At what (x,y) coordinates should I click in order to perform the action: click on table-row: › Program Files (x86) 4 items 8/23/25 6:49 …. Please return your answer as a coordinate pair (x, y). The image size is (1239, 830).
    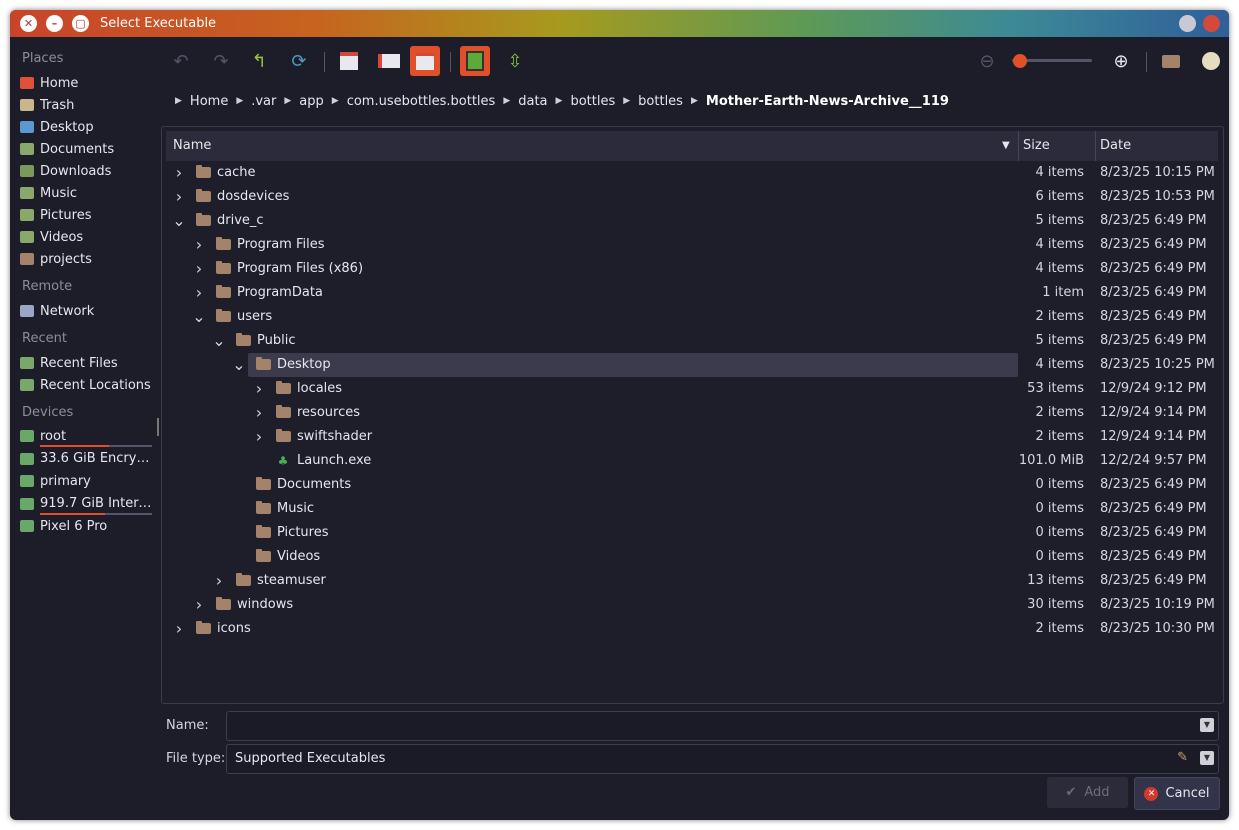
    Looking at the image, I should click on (692, 269).